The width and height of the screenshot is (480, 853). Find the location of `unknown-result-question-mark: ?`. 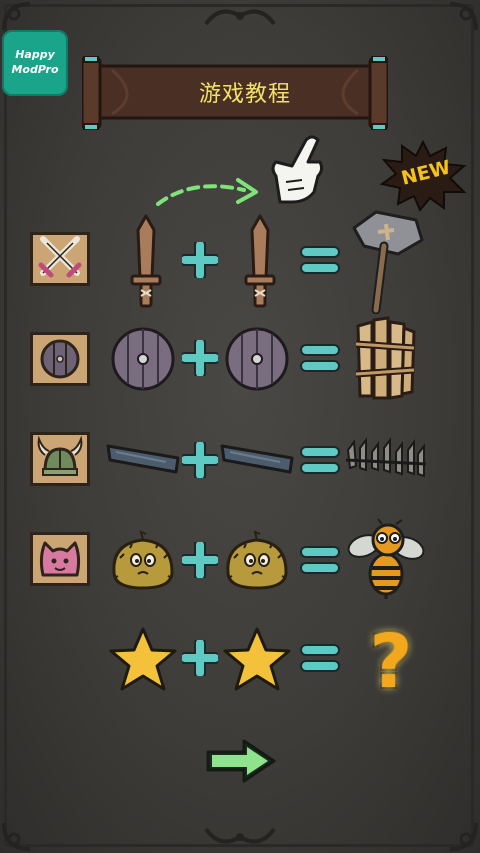

unknown-result-question-mark: ? is located at coordinates (391, 662).